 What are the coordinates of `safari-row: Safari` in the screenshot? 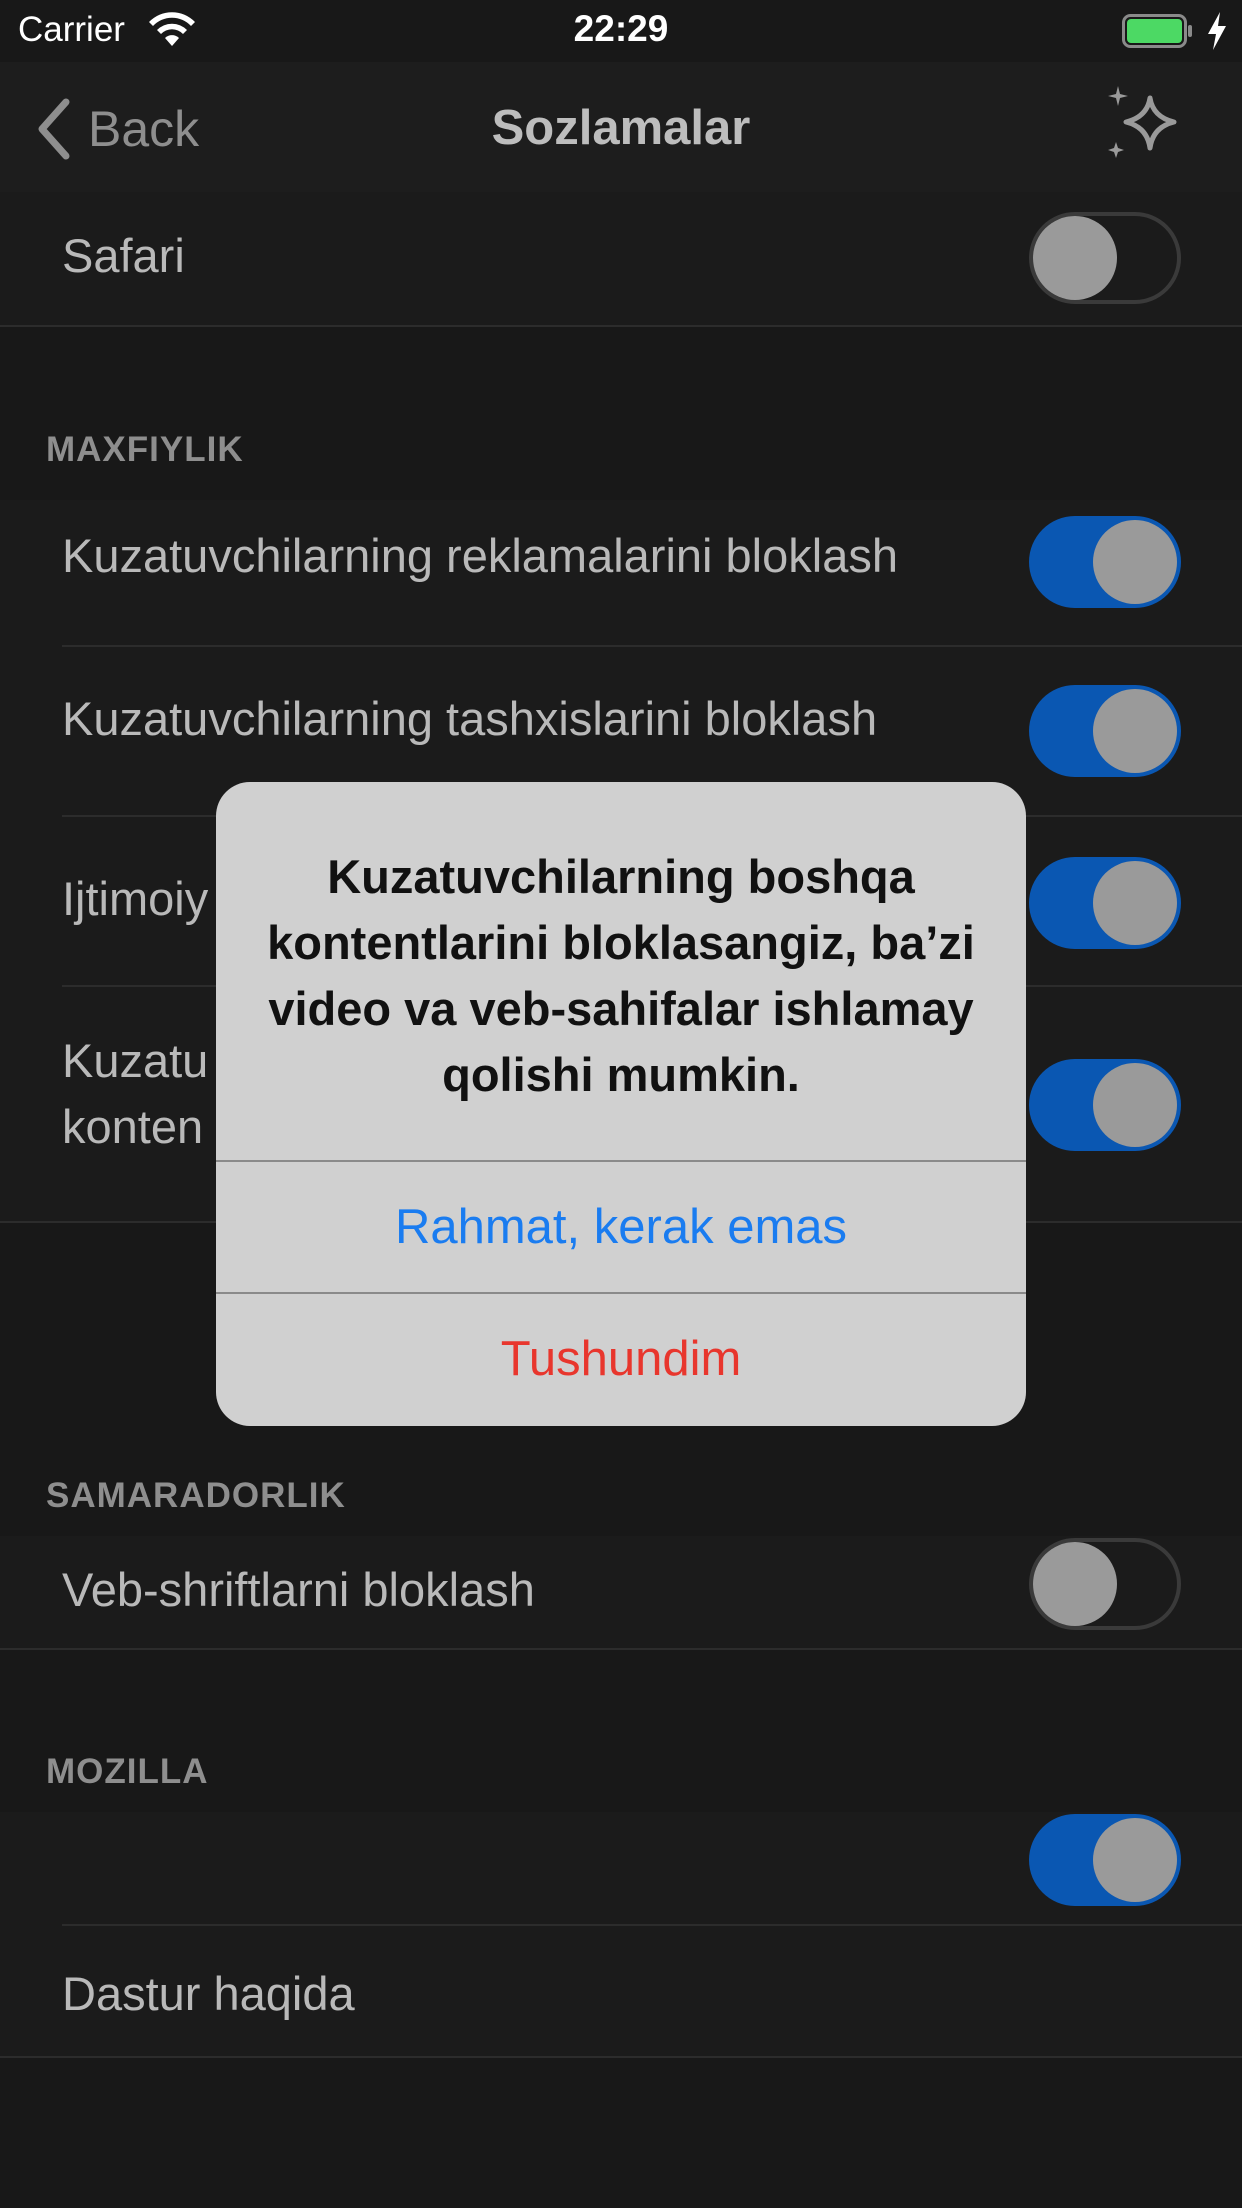 It's located at (621, 259).